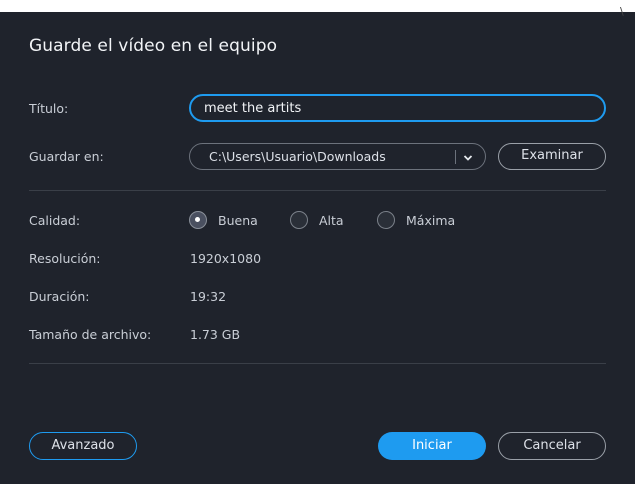  What do you see at coordinates (59, 296) in the screenshot?
I see `duration-label: Duración:` at bounding box center [59, 296].